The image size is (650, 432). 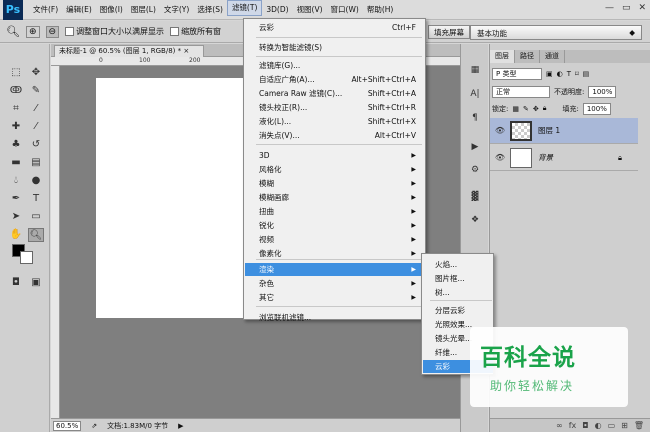 What do you see at coordinates (334, 93) in the screenshot?
I see `filter-menu-item: Camera Raw 滤镜(C)... Shift+Ctrl+A` at bounding box center [334, 93].